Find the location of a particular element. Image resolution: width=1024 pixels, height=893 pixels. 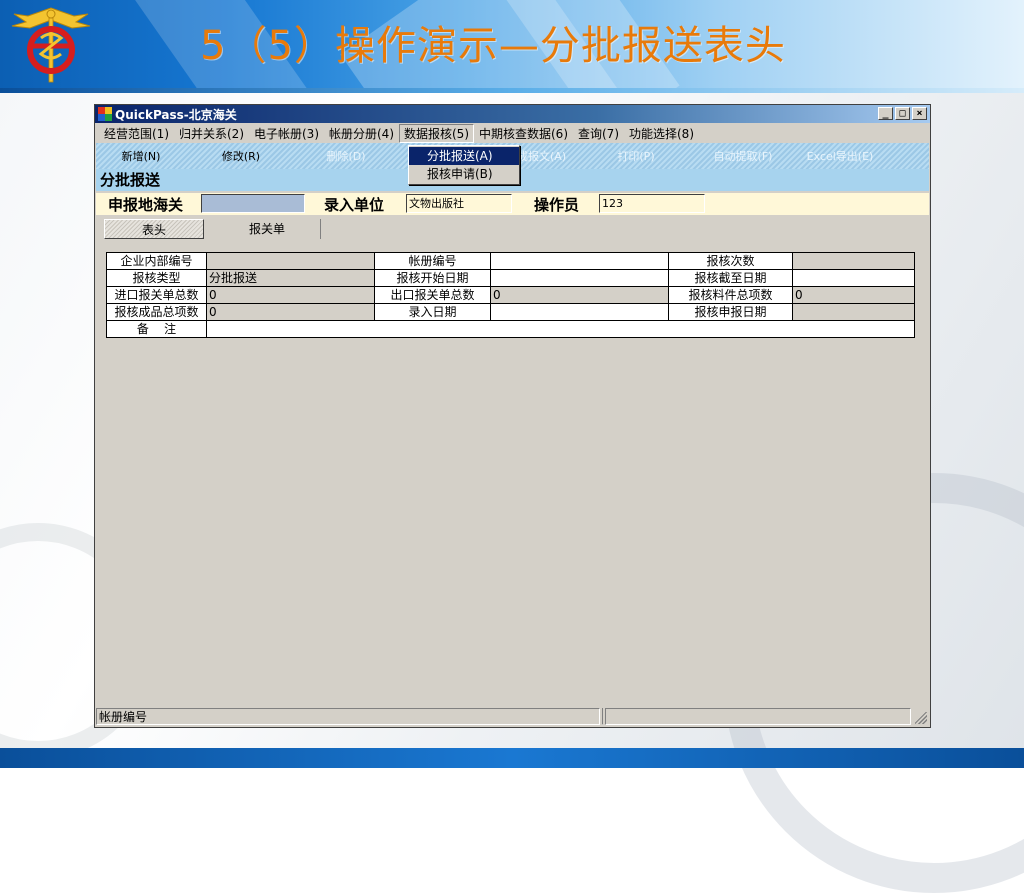

status-panel-ledger: 帐册编号 is located at coordinates (348, 716).